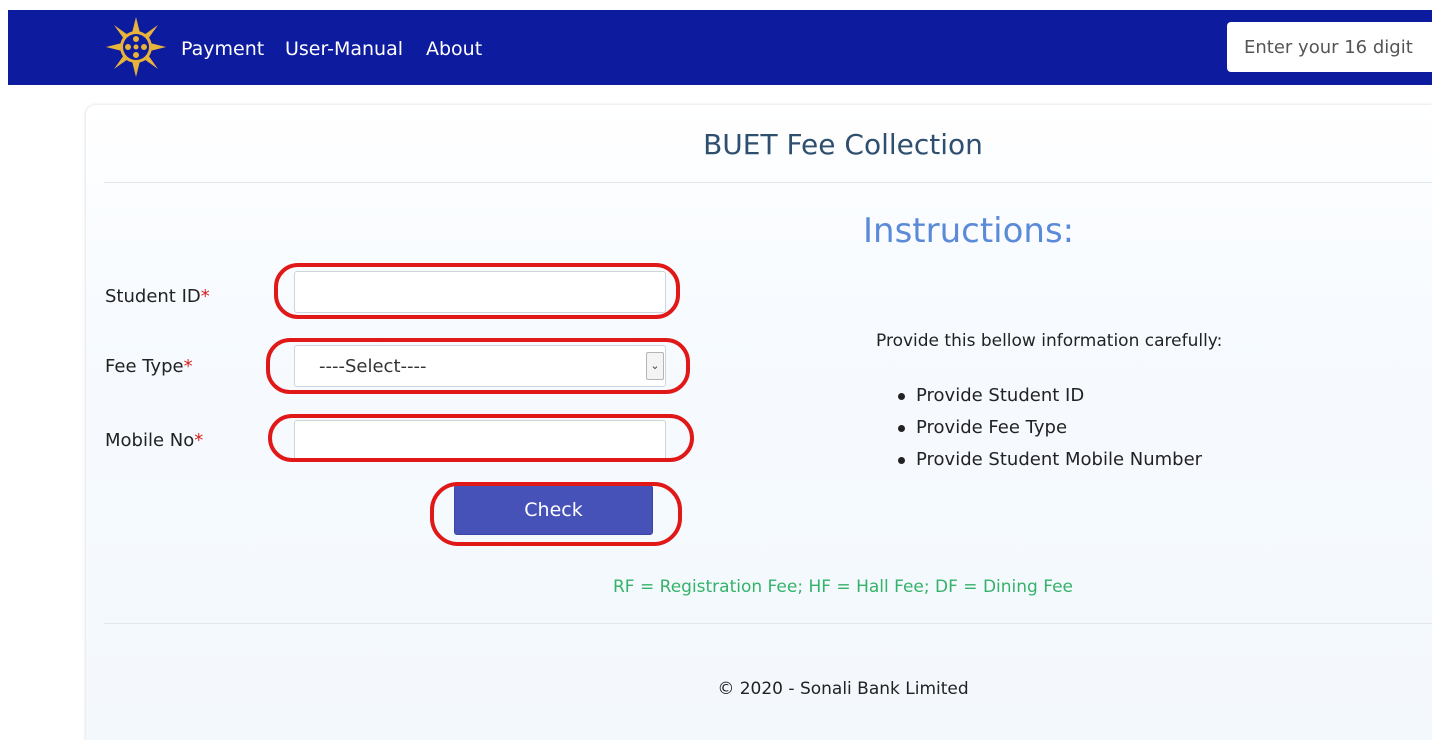 The height and width of the screenshot is (740, 1432). I want to click on student-id-label-text: Student ID, so click(153, 296).